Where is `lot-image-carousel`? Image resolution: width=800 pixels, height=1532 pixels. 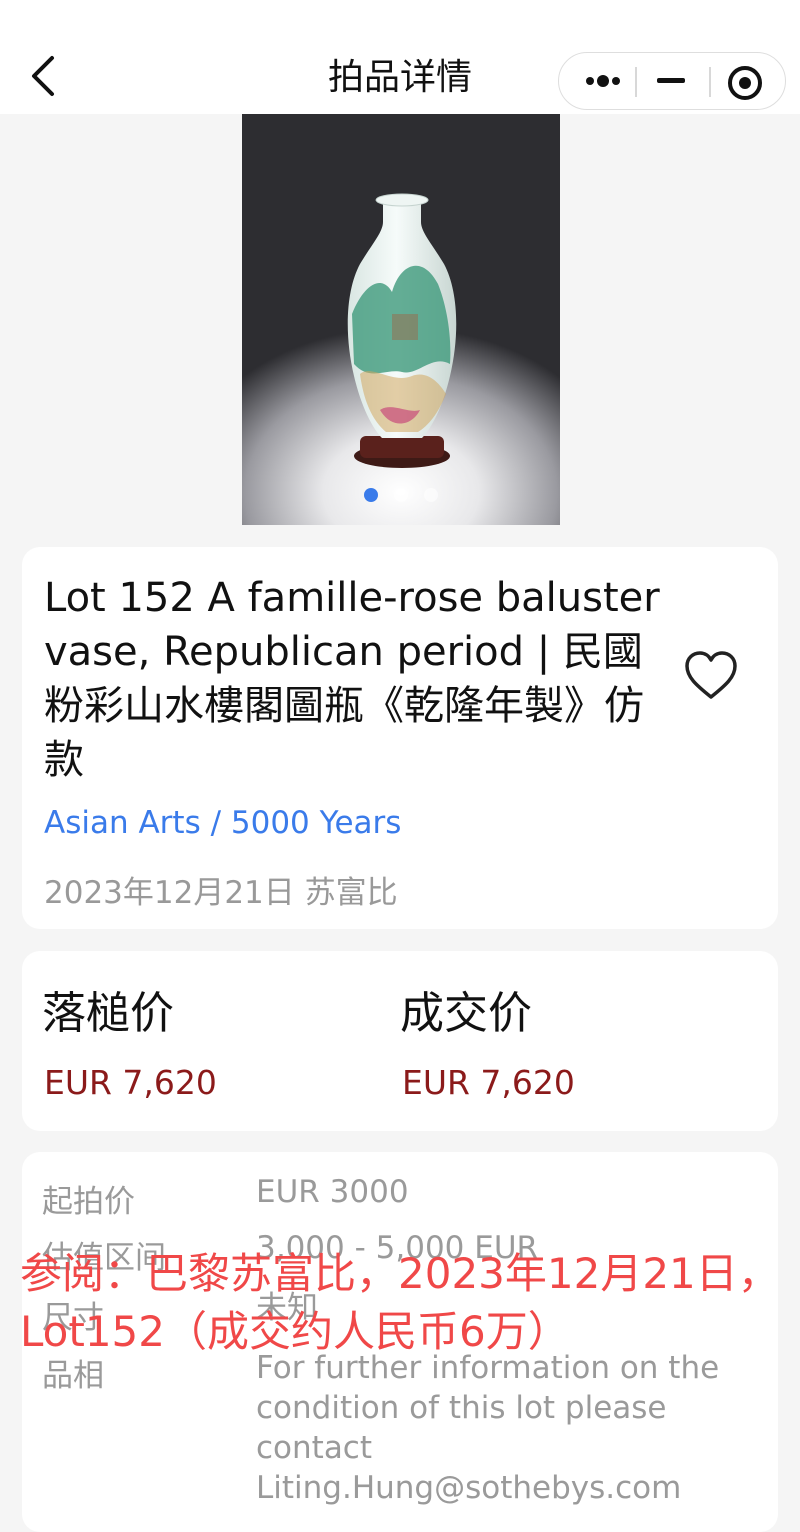
lot-image-carousel is located at coordinates (401, 319).